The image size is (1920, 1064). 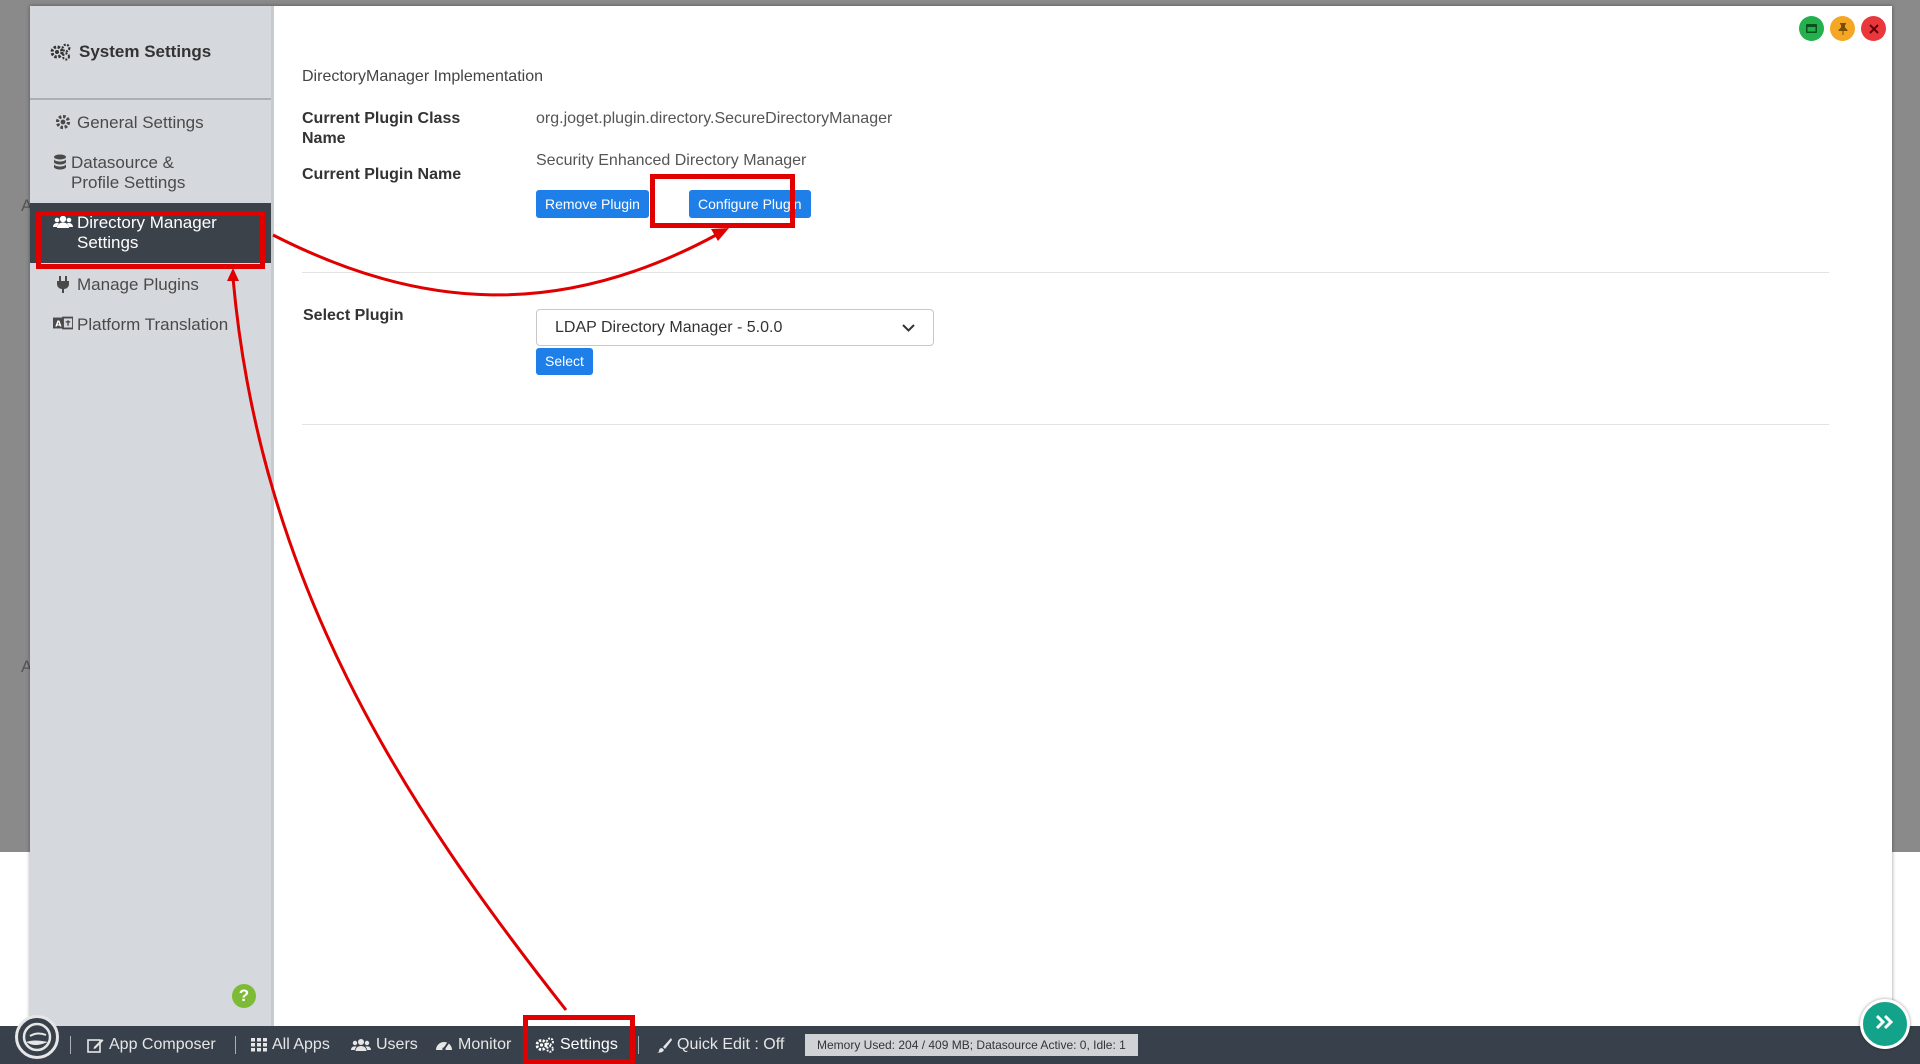 I want to click on sidebar-header: System Settings, so click(x=150, y=53).